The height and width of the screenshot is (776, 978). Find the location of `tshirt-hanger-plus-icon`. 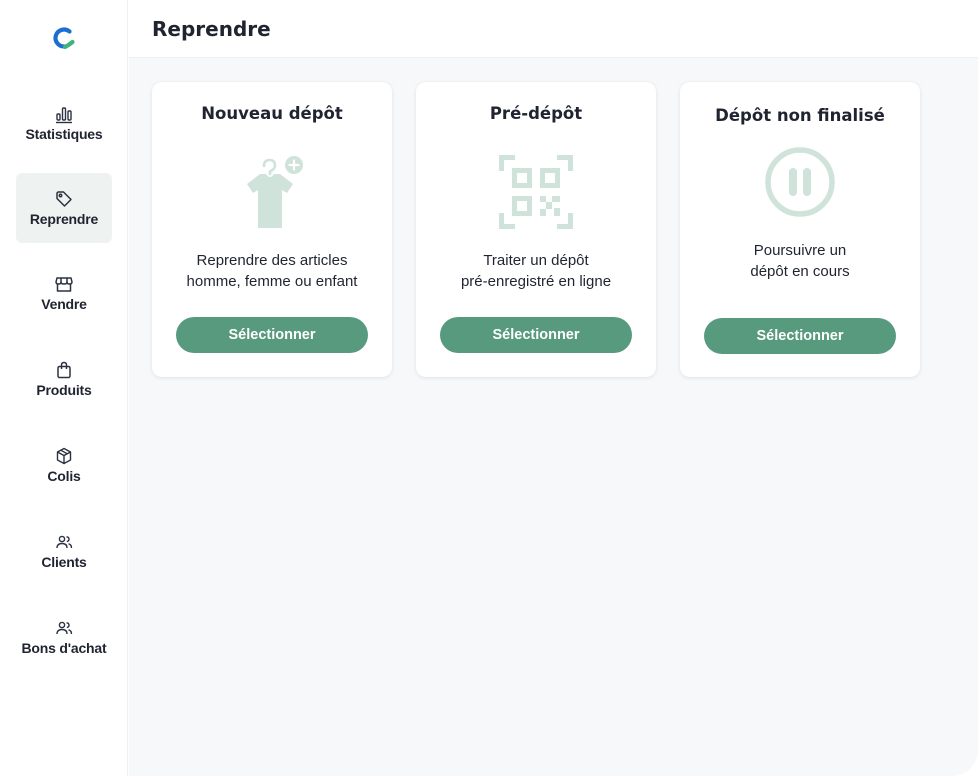

tshirt-hanger-plus-icon is located at coordinates (275, 192).